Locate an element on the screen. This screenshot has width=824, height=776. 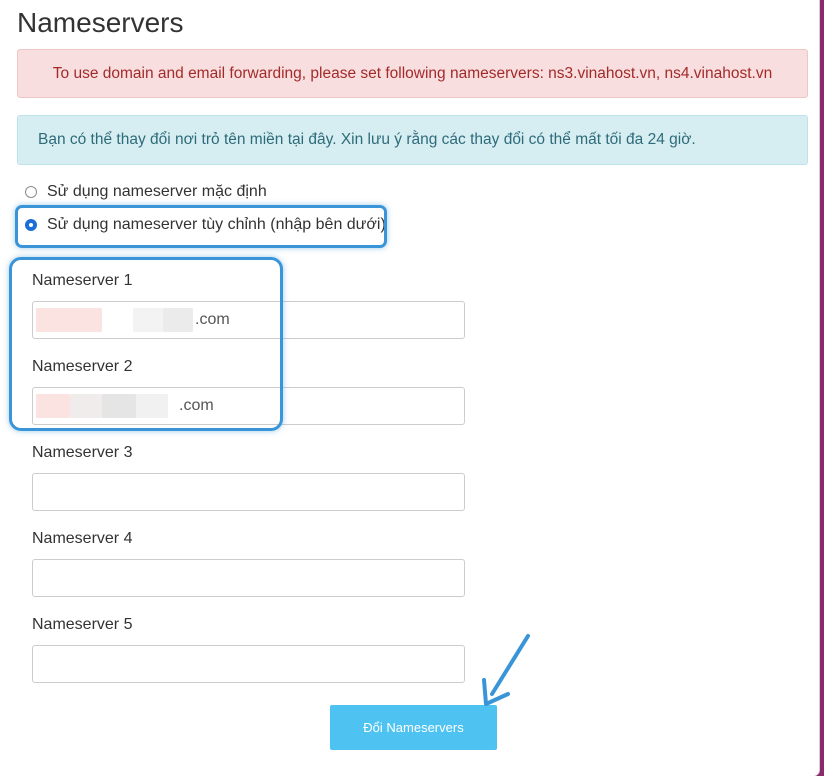
radio-button-default is located at coordinates (31, 192).